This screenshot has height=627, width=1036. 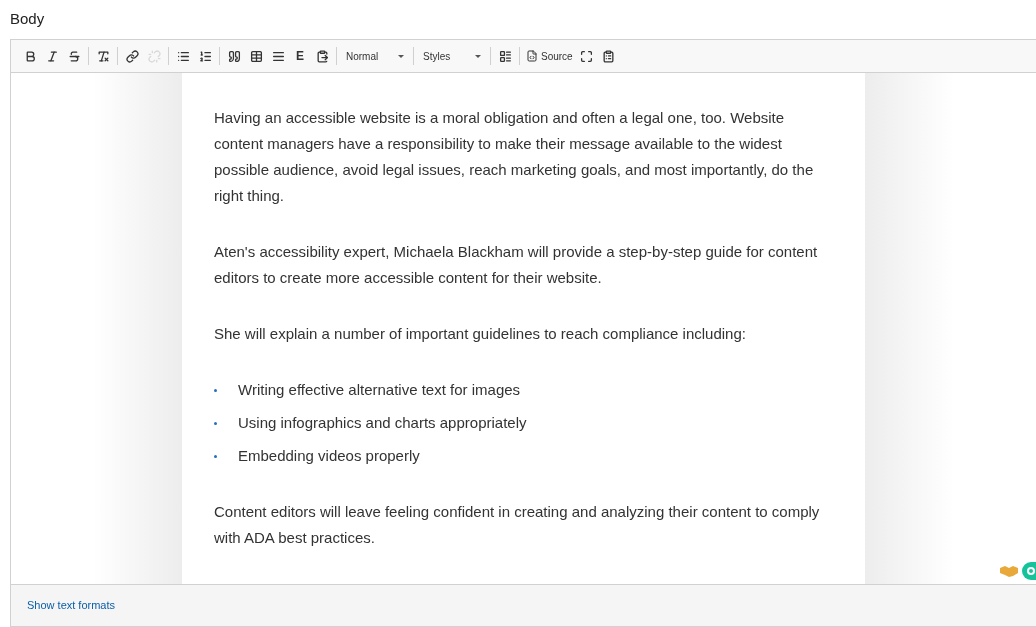 I want to click on table-icon, so click(x=256, y=56).